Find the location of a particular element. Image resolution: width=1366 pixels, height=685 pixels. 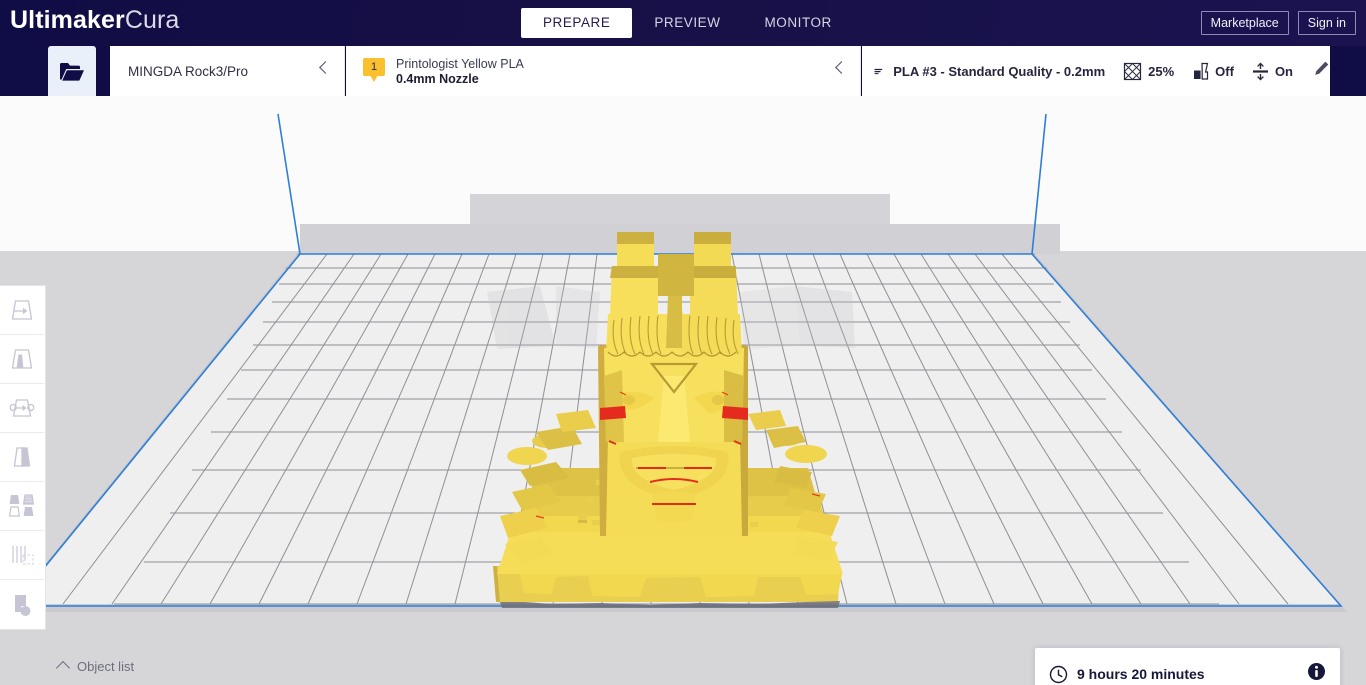

material-selector: 1 Printologist Yellow PLA 0.4mm Nozzle is located at coordinates (603, 71).